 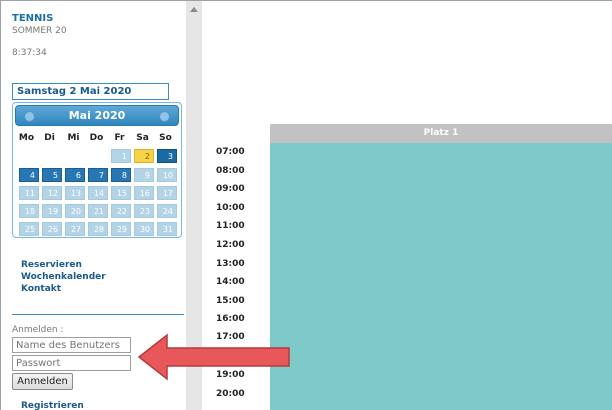 I want to click on login-button: Anmelden, so click(x=42, y=381).